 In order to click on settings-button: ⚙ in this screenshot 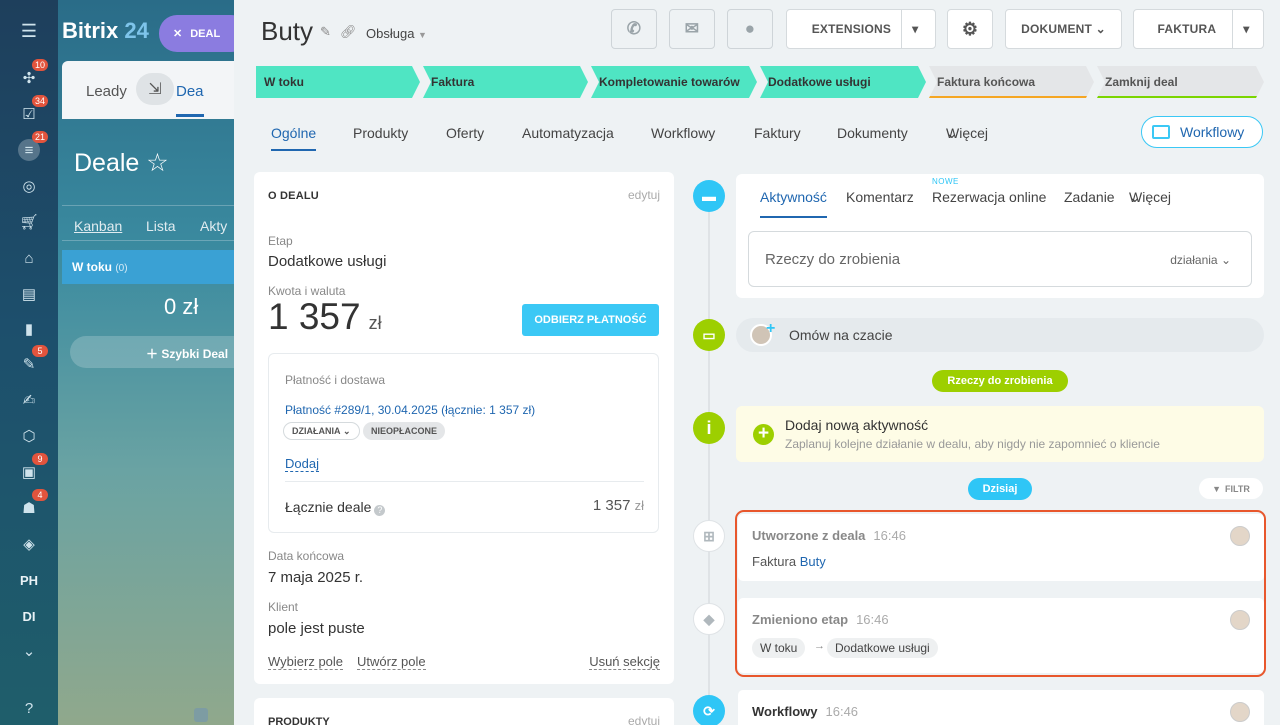, I will do `click(970, 29)`.